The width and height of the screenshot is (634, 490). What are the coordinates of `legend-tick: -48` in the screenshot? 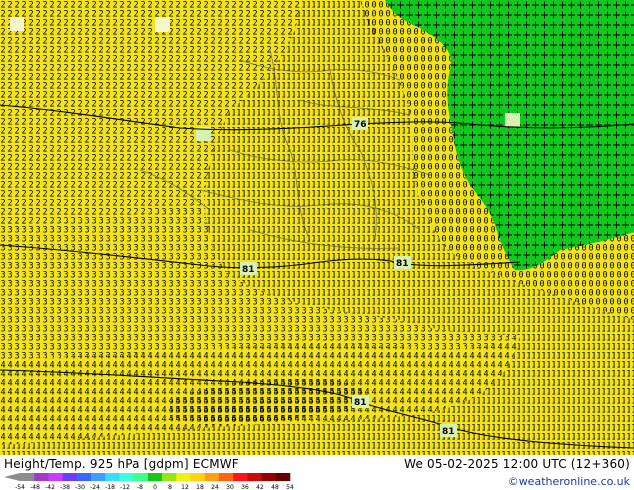 It's located at (35, 487).